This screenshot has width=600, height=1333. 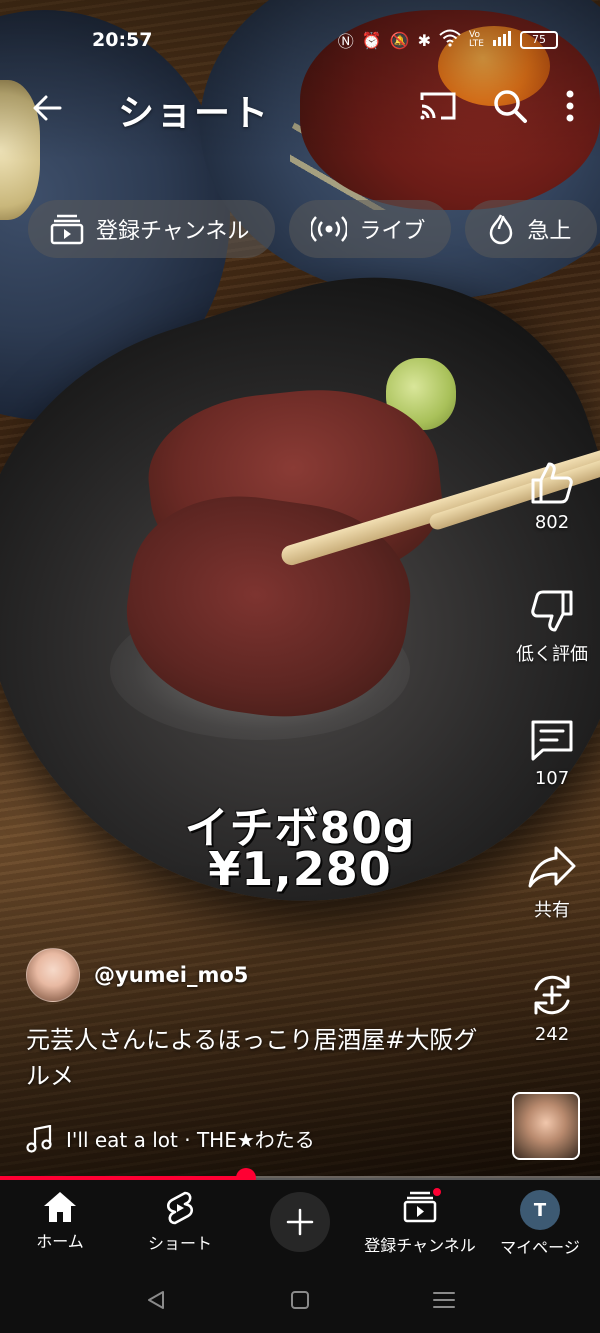 What do you see at coordinates (476, 39) in the screenshot?
I see `volte-icon: Vo LTE` at bounding box center [476, 39].